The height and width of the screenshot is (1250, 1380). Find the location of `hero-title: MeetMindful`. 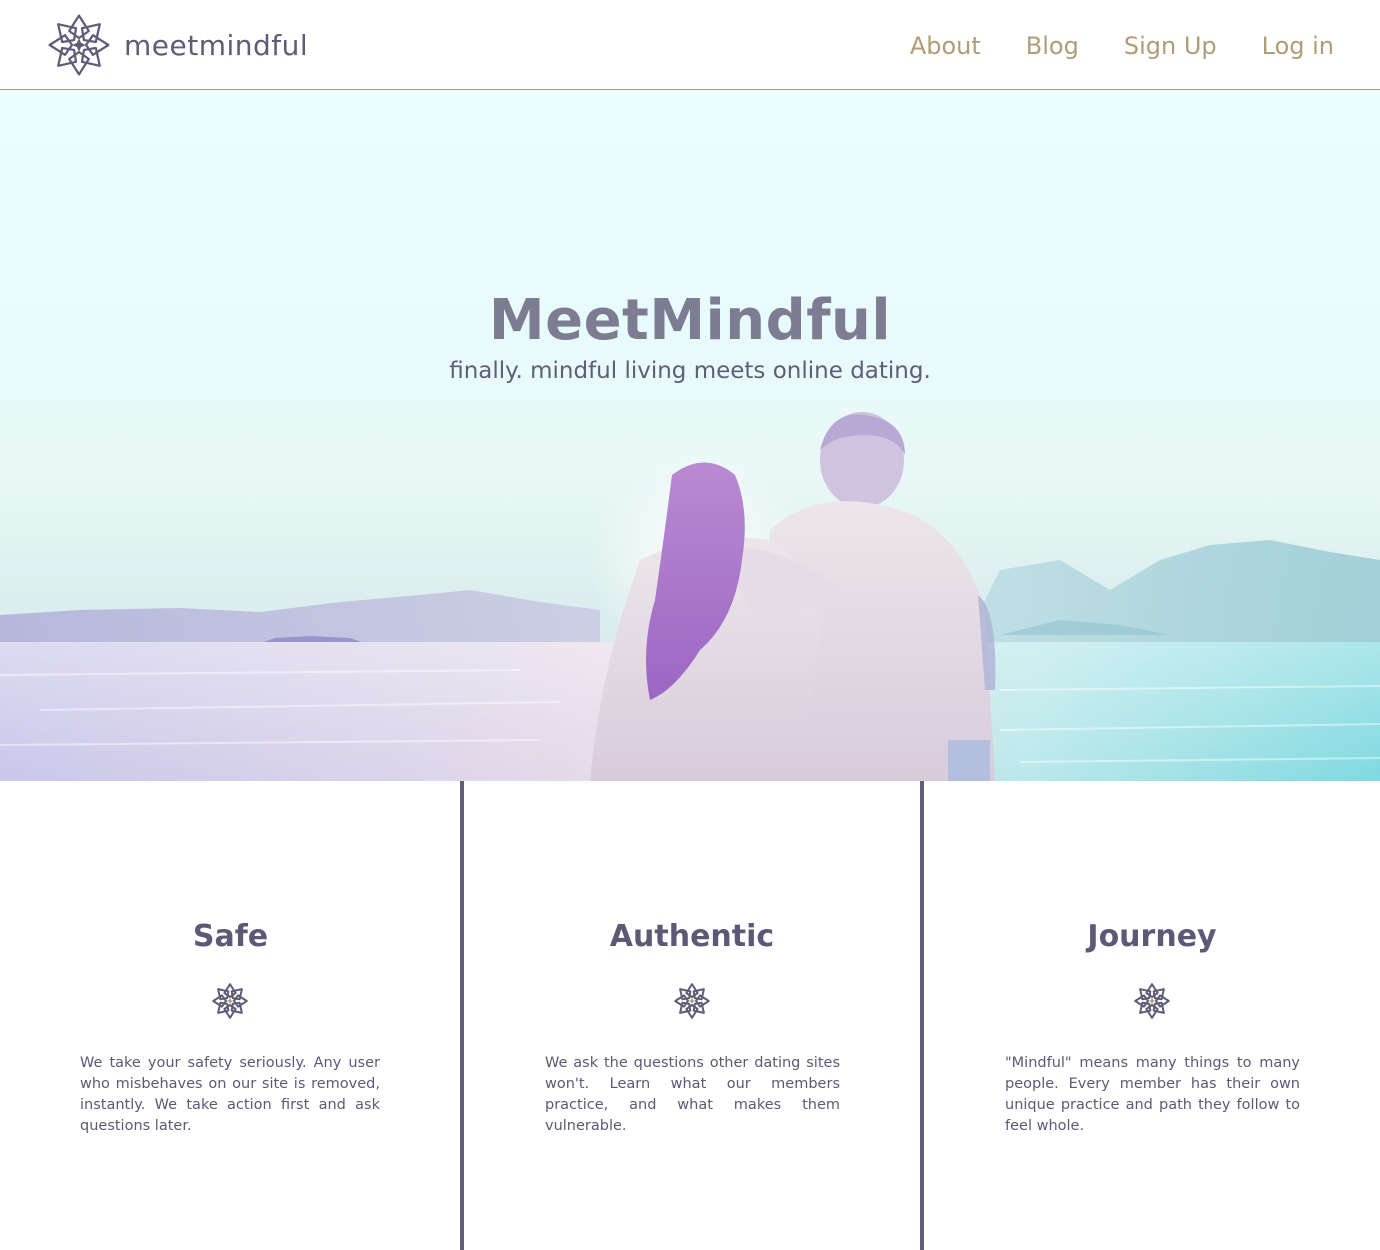

hero-title: MeetMindful is located at coordinates (690, 320).